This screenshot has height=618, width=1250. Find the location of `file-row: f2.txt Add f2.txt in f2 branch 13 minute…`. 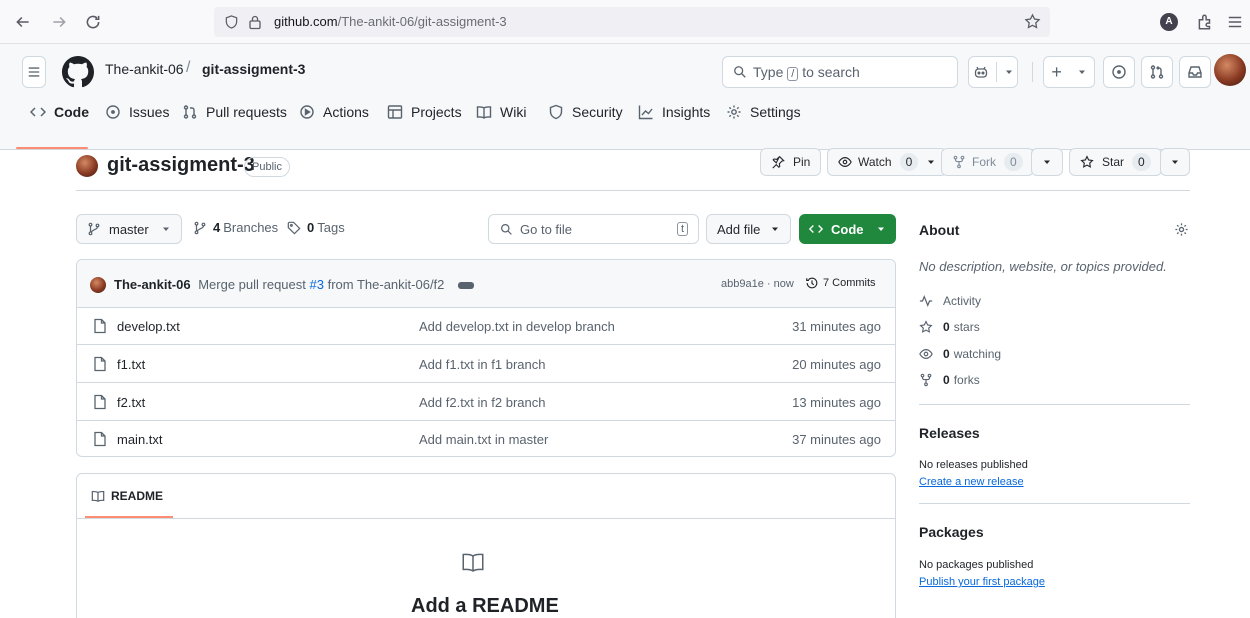

file-row: f2.txt Add f2.txt in f2 branch 13 minute… is located at coordinates (486, 402).